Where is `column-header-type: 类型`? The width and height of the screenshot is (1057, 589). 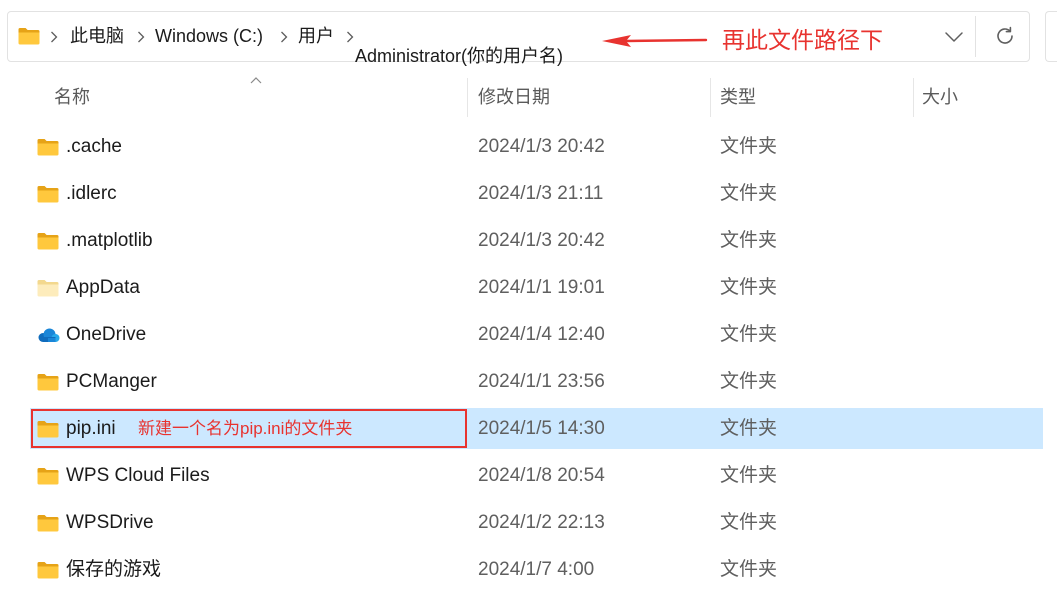
column-header-type: 类型 is located at coordinates (738, 97).